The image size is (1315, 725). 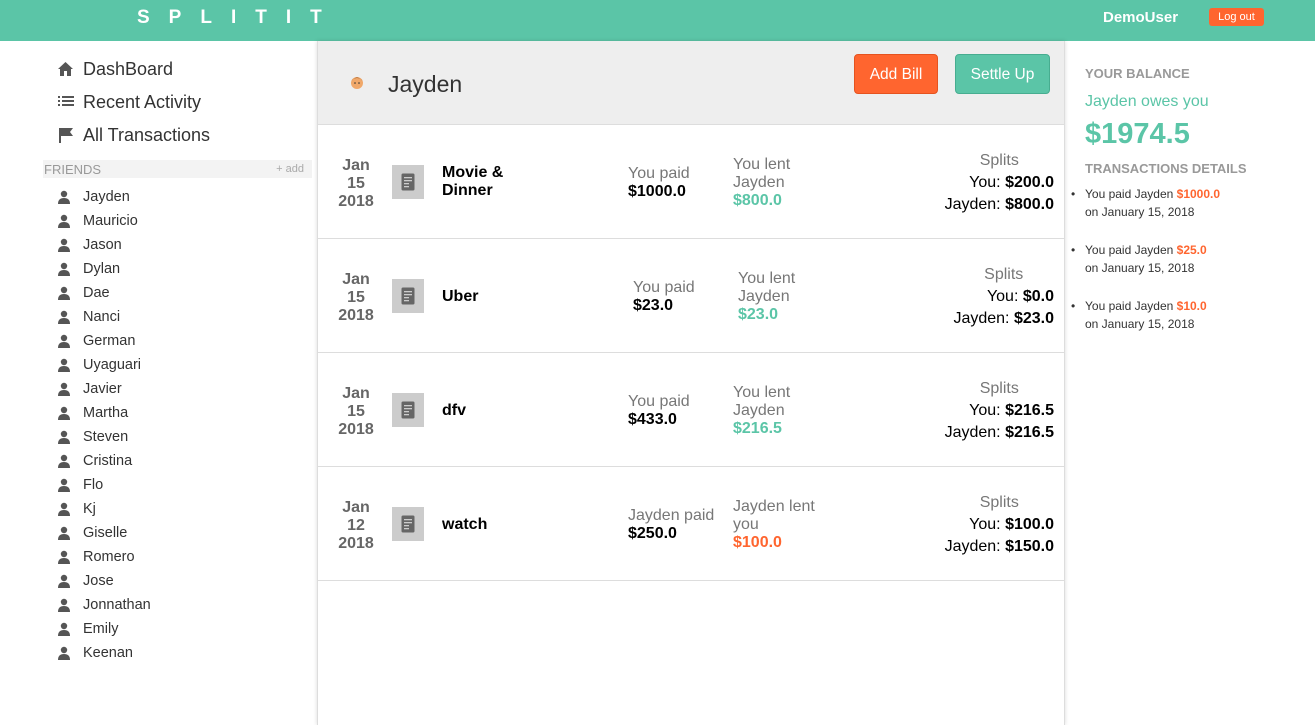 What do you see at coordinates (65, 102) in the screenshot?
I see `list-icon` at bounding box center [65, 102].